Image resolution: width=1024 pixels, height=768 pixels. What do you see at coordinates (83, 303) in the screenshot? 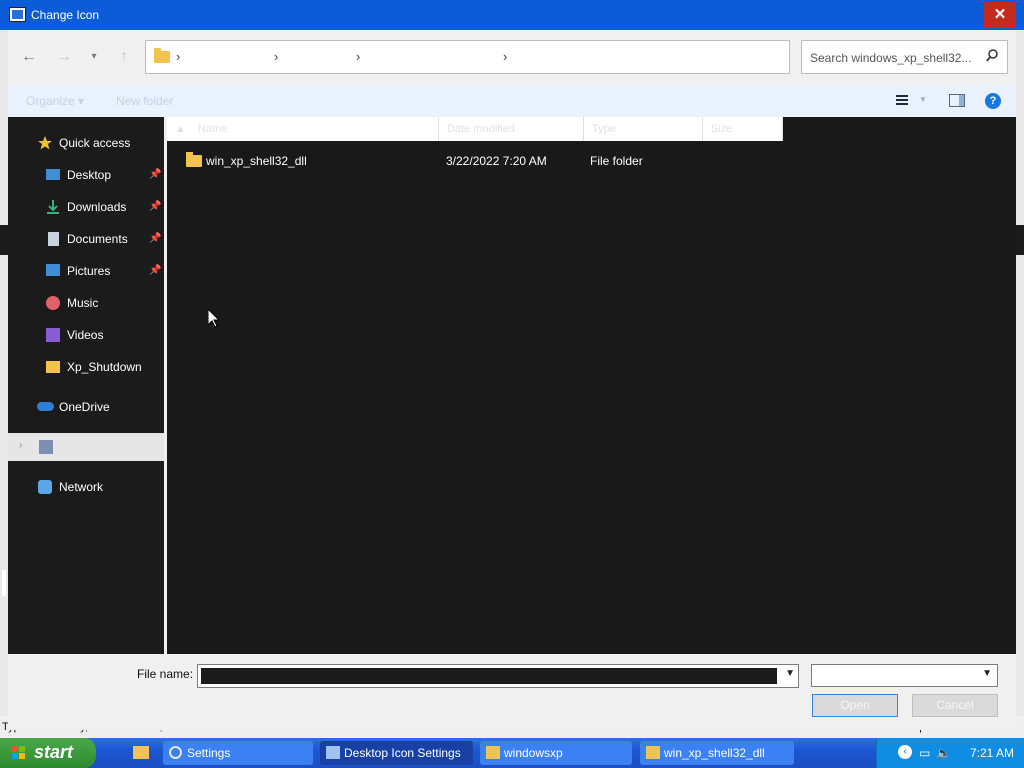
I see `sidebar-item-label: Music` at bounding box center [83, 303].